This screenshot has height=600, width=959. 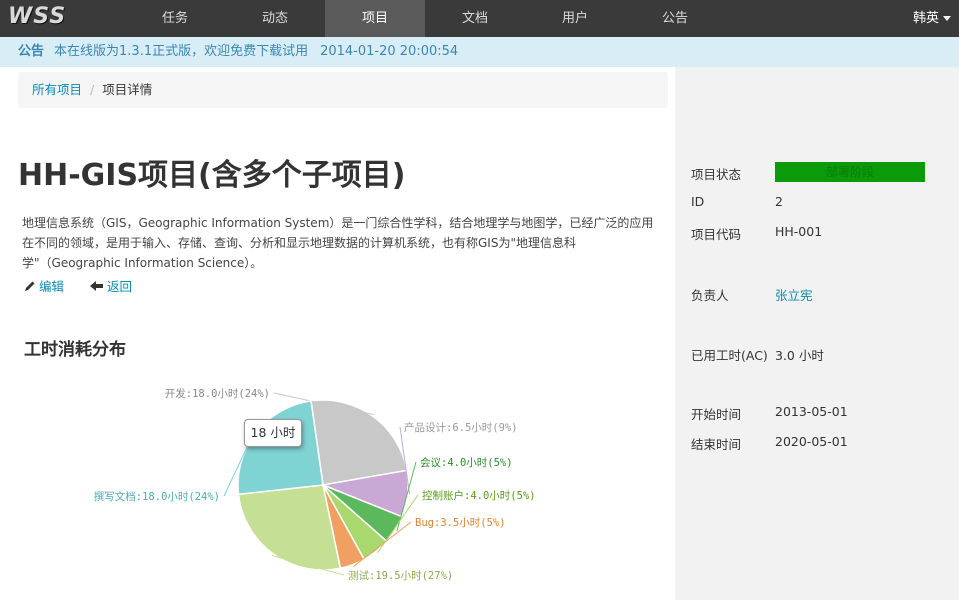 I want to click on app-logo: WSS, so click(x=37, y=16).